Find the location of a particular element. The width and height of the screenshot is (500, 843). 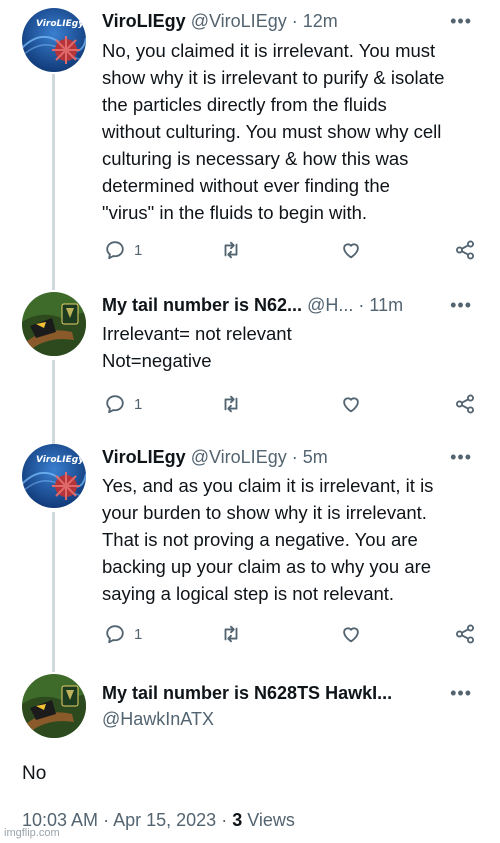

tweet-time: 11m is located at coordinates (386, 305).